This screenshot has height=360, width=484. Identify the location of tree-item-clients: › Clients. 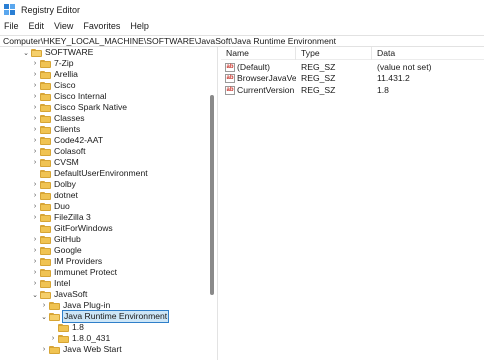
(55, 129).